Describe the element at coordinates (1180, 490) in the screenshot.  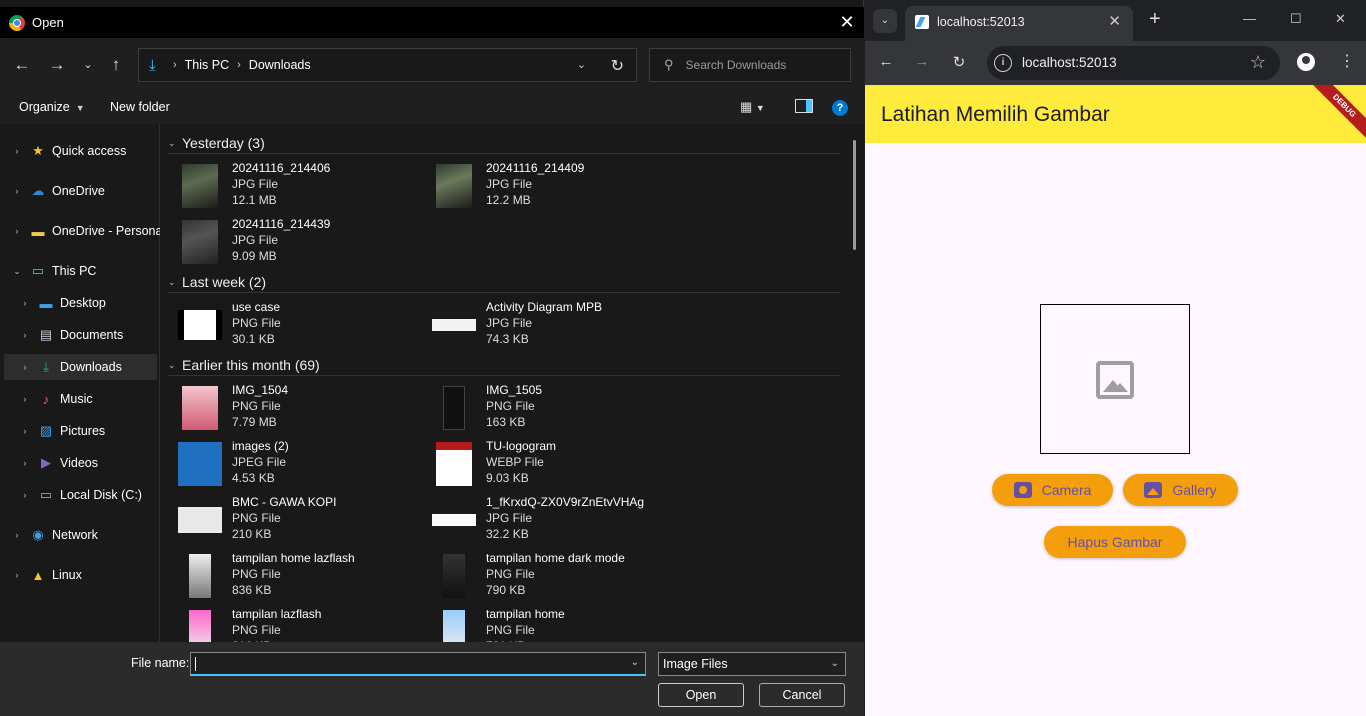
I see `gallery-button: Gallery` at that location.